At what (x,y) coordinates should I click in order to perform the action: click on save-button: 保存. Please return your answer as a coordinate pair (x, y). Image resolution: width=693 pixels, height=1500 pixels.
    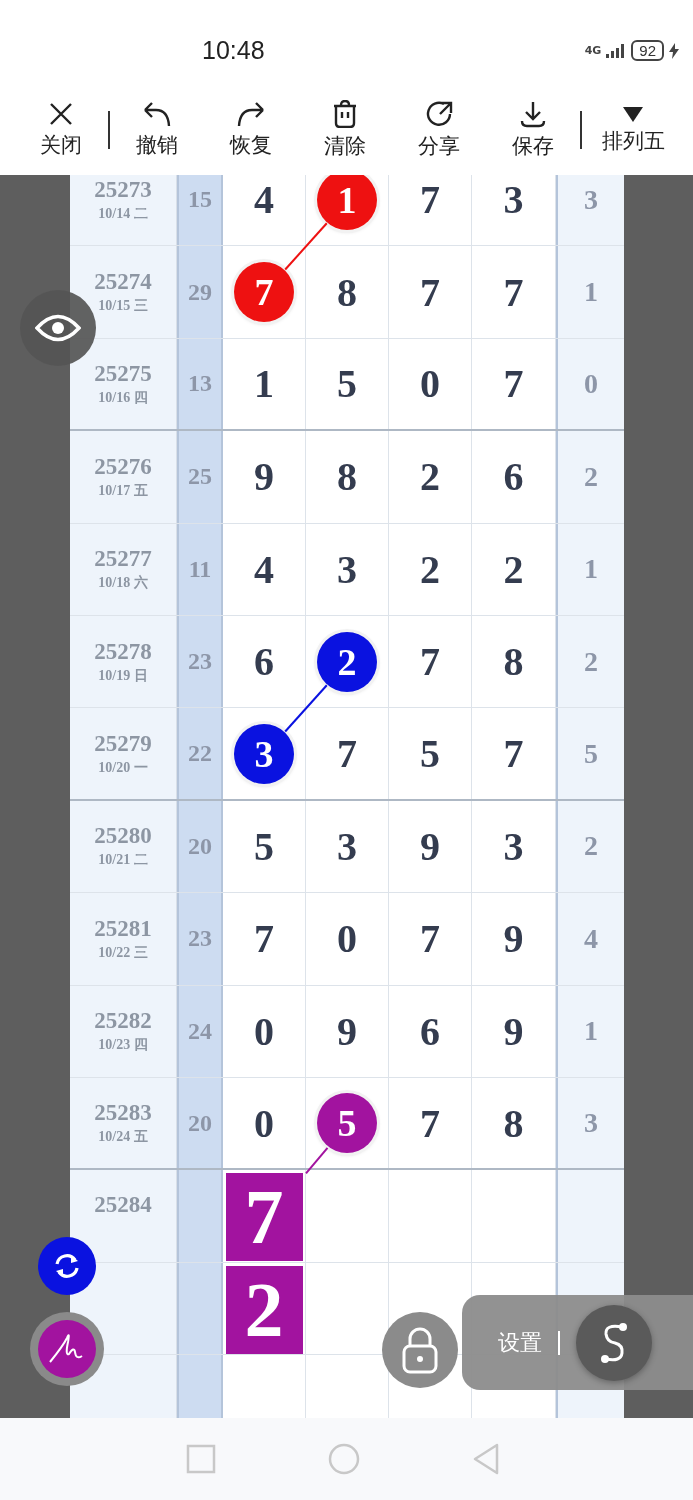
    Looking at the image, I should click on (532, 130).